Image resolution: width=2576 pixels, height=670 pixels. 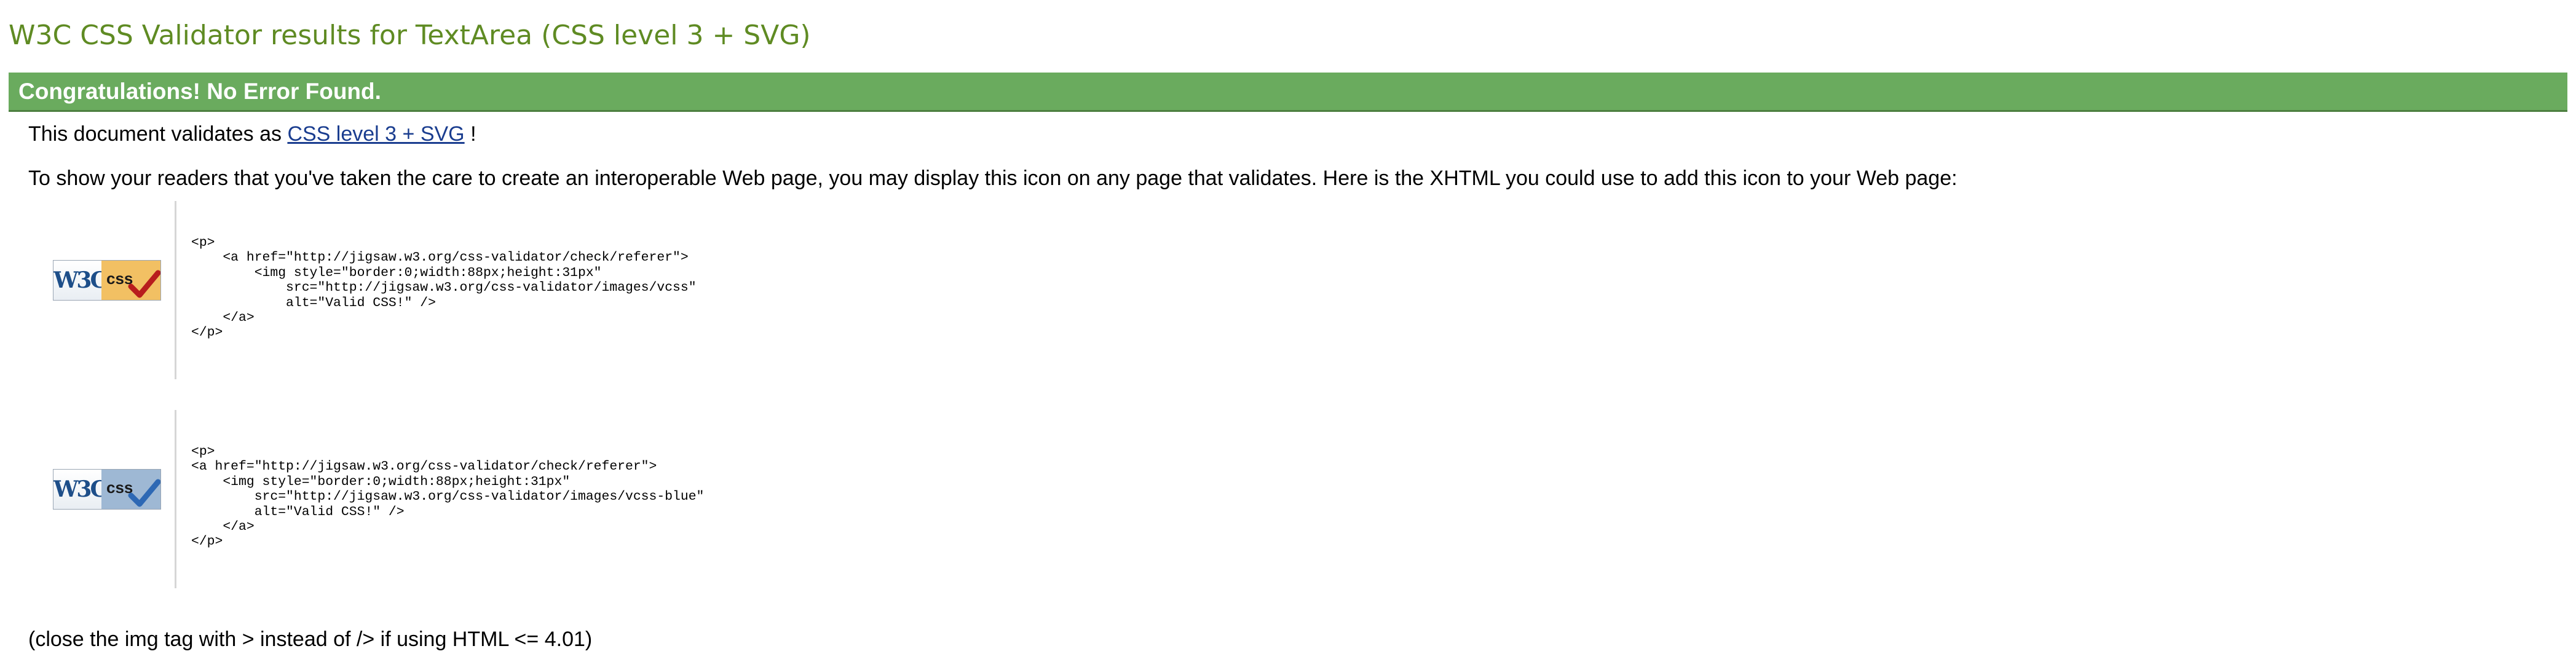 What do you see at coordinates (1288, 92) in the screenshot?
I see `congratulations-banner: Congratulations! No Error Found.` at bounding box center [1288, 92].